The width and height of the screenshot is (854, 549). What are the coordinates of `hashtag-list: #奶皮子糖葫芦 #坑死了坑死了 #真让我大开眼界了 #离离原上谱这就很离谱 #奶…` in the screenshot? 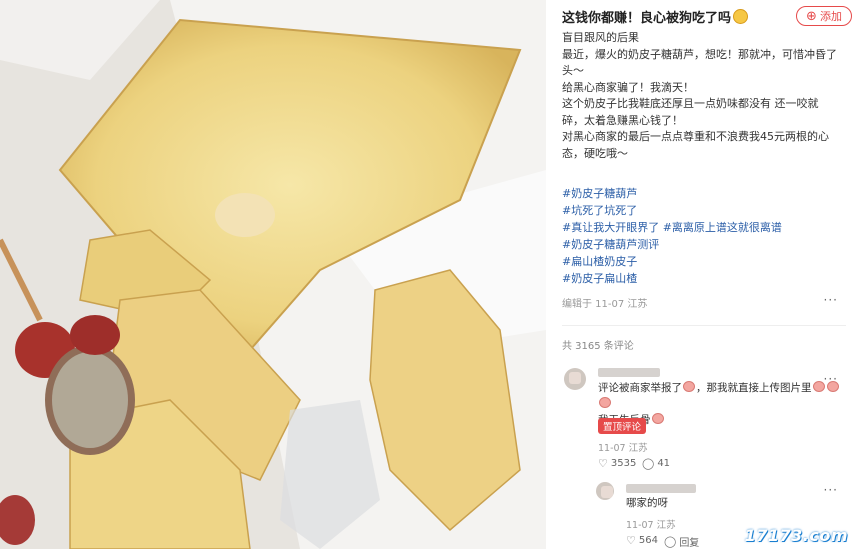 It's located at (702, 236).